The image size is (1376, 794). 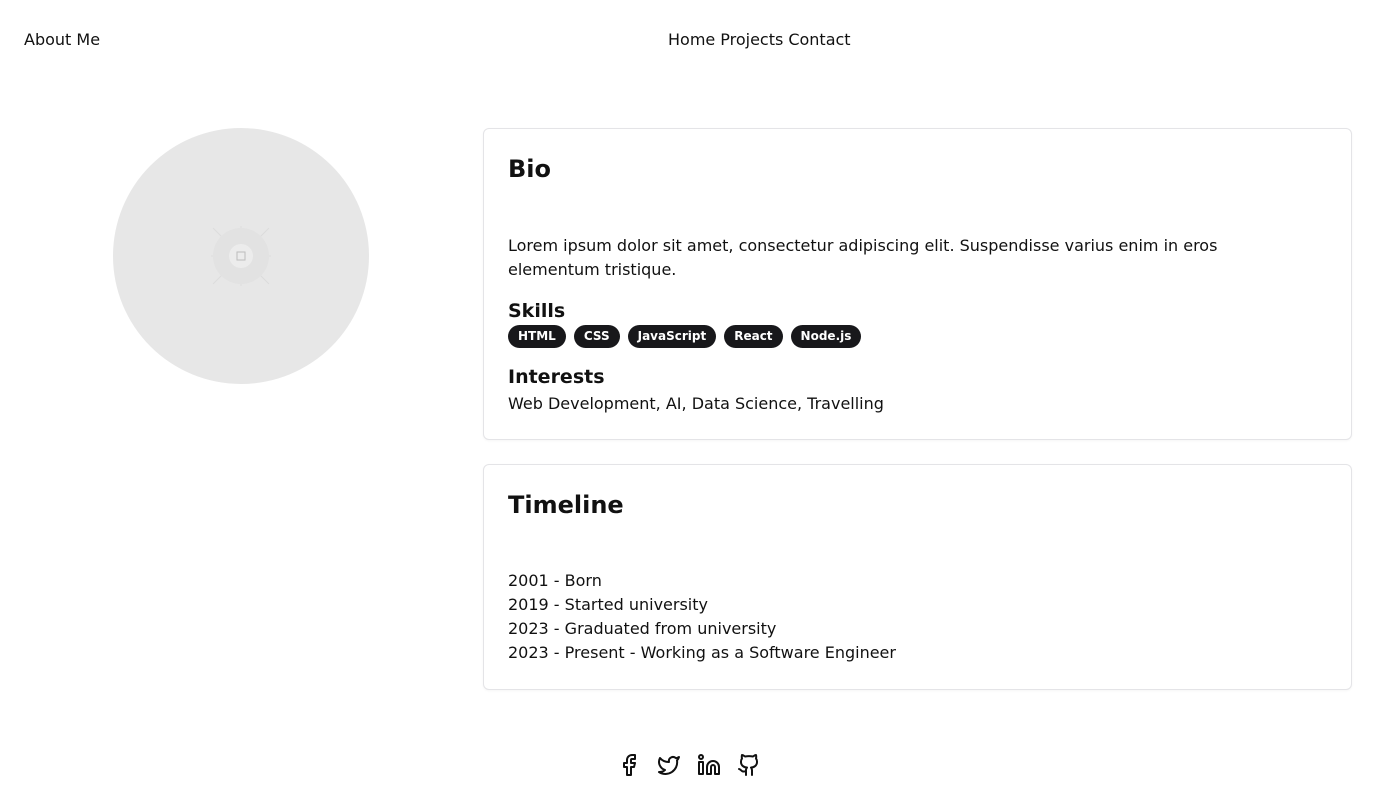 I want to click on facebook-link, so click(x=629, y=766).